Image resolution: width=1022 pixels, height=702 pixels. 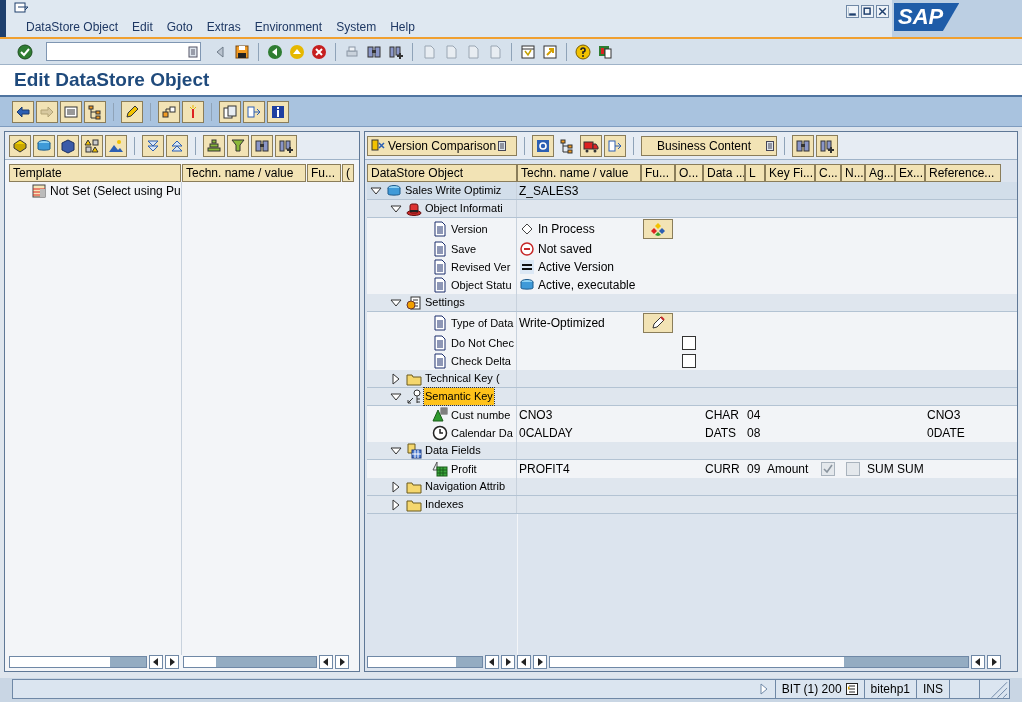 What do you see at coordinates (464, 249) in the screenshot?
I see `tree-item-label: Save` at bounding box center [464, 249].